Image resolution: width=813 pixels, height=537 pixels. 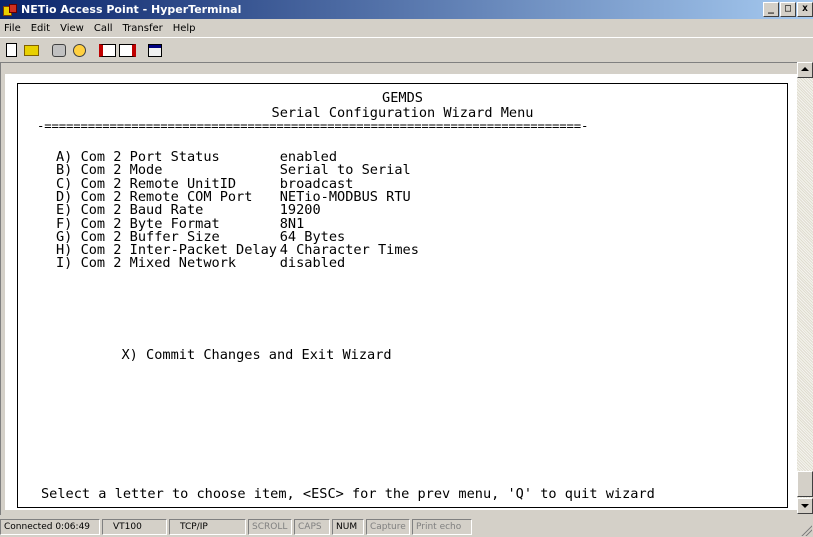 I want to click on status-emulation: VT100, so click(x=134, y=526).